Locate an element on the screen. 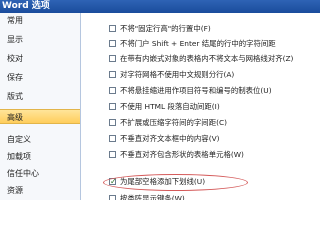 This screenshot has height=240, width=320. option-label: 不垂直对齐文本框中的内容(V) is located at coordinates (170, 138).